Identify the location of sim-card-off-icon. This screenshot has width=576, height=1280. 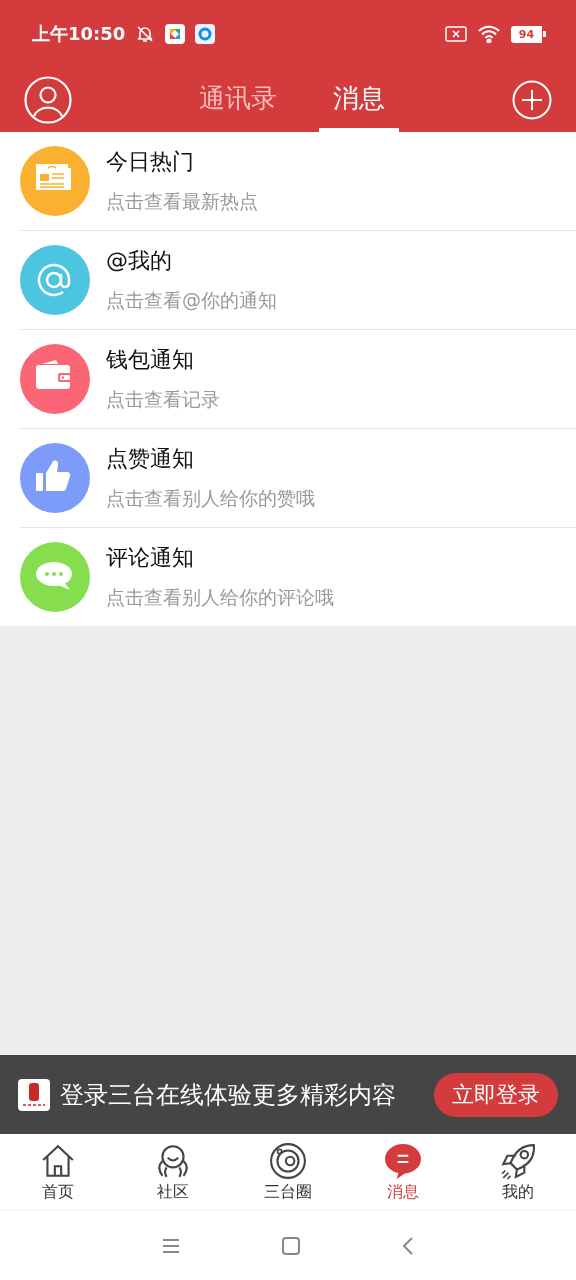
(456, 34).